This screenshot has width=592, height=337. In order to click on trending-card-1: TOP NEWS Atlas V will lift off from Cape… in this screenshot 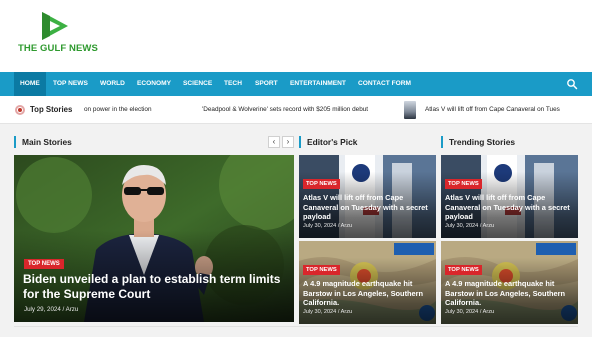, I will do `click(509, 196)`.